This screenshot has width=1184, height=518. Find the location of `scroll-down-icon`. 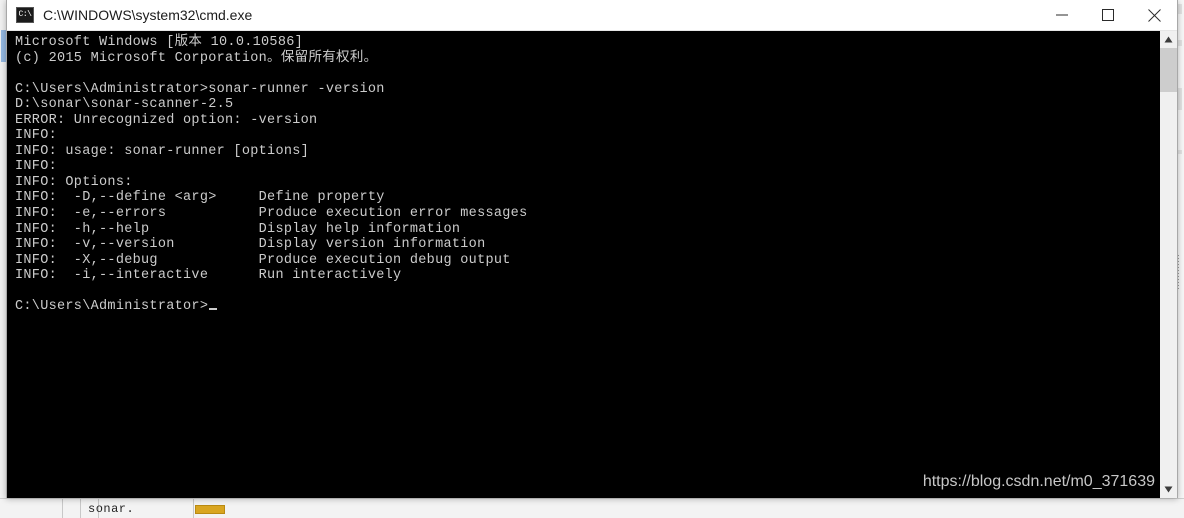

scroll-down-icon is located at coordinates (1168, 489).